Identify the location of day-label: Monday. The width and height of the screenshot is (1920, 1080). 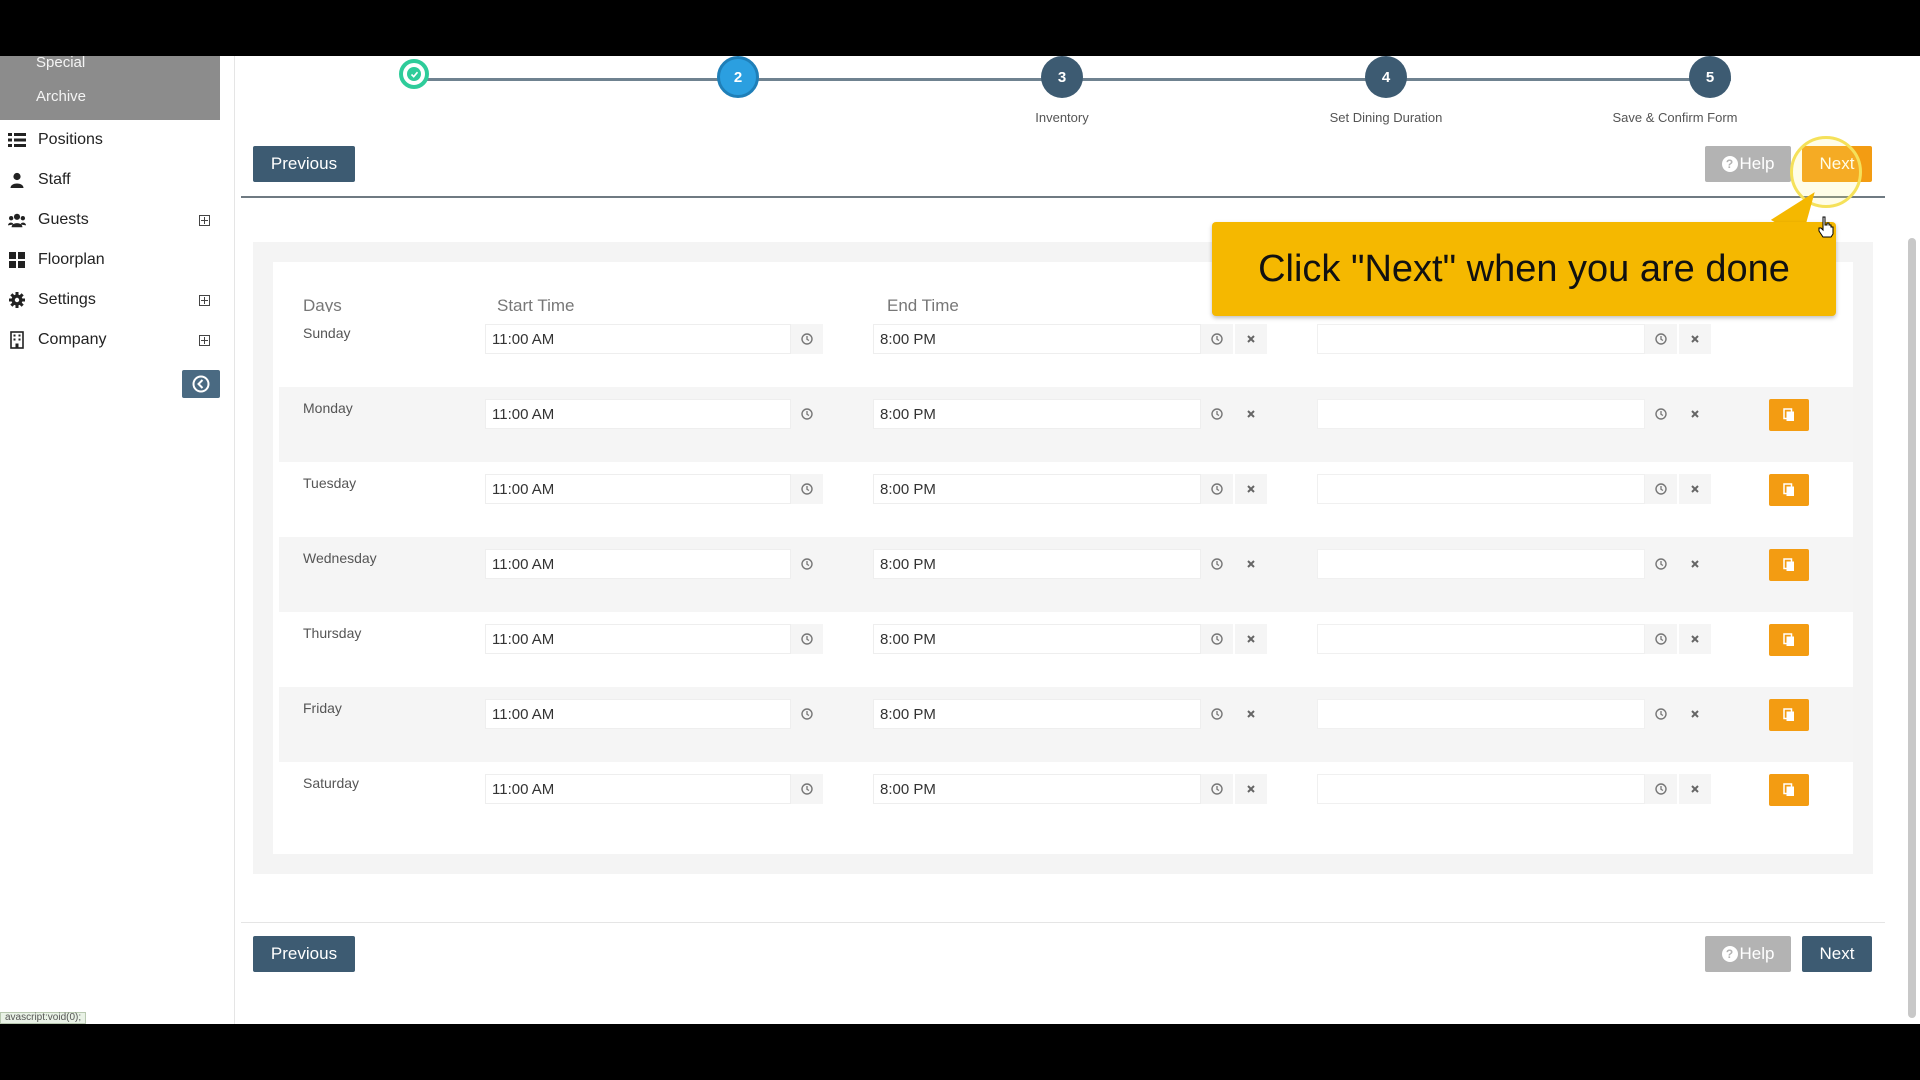
(328, 408).